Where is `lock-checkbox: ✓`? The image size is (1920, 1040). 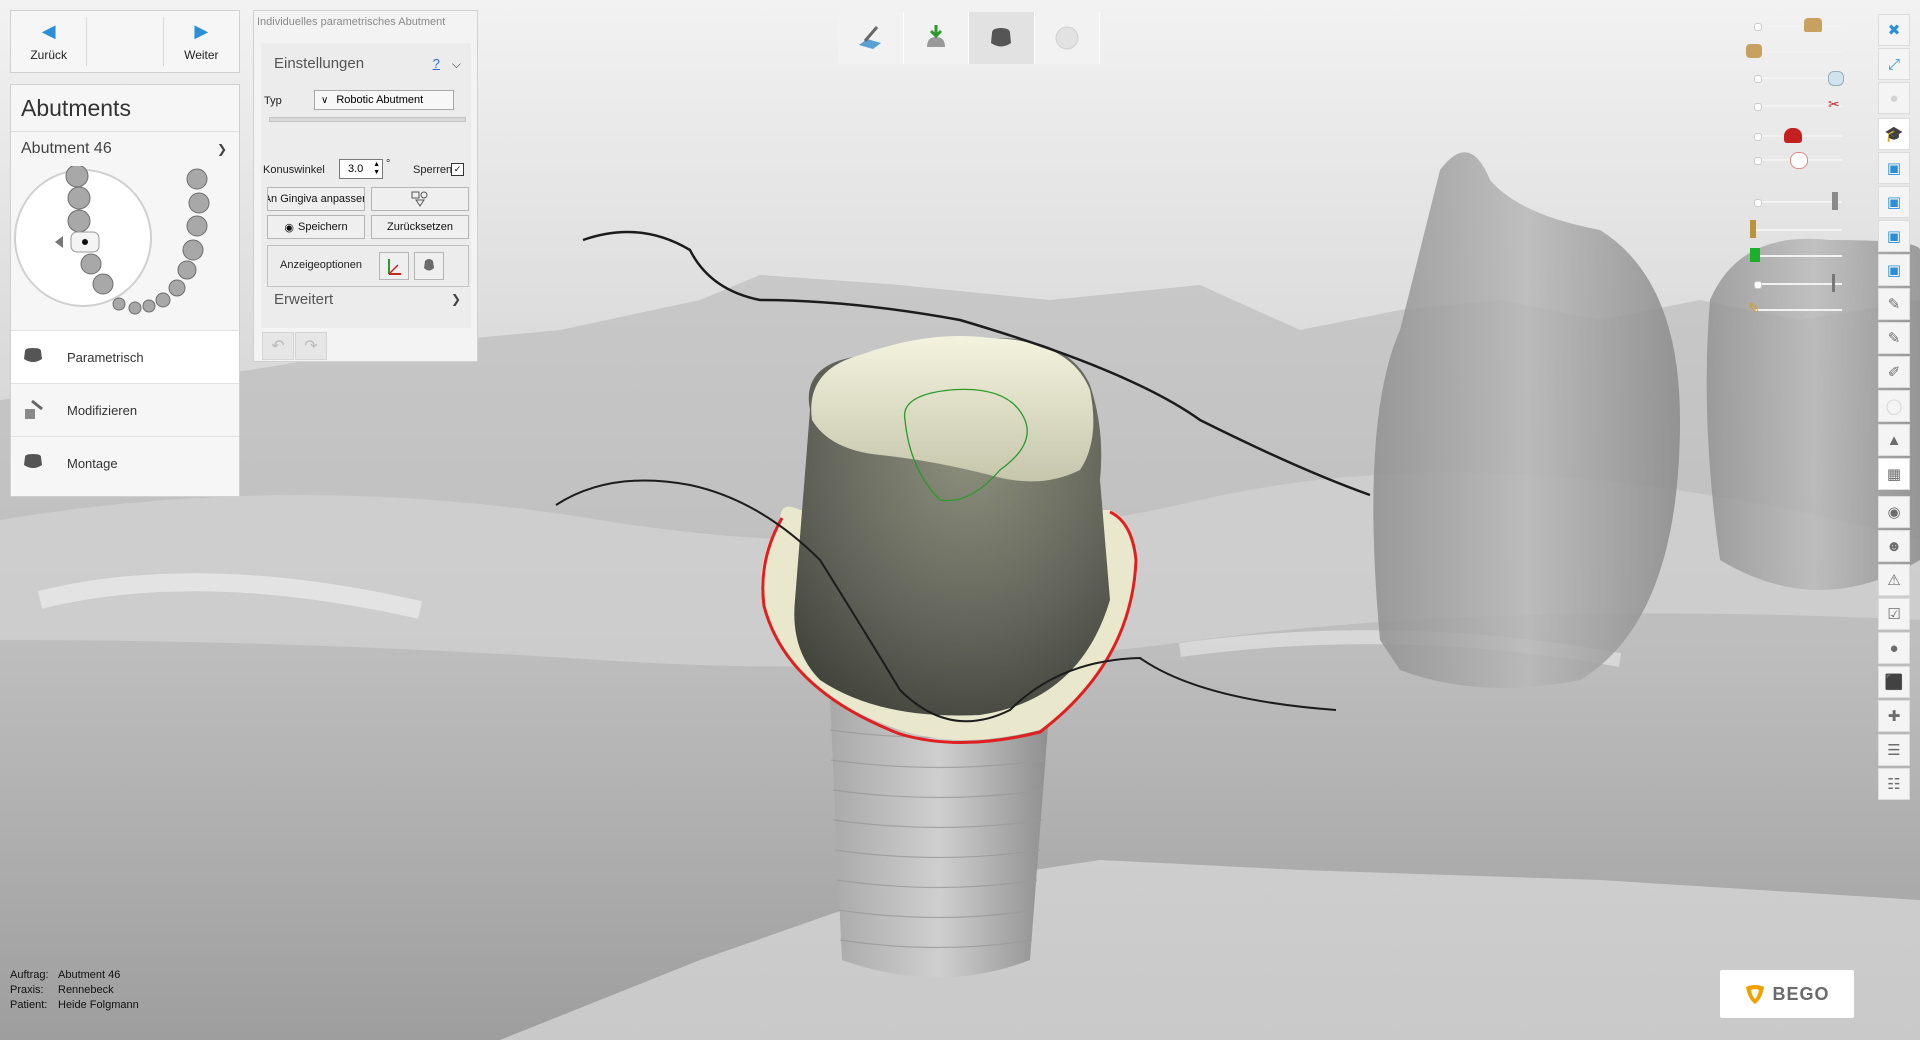
lock-checkbox: ✓ is located at coordinates (457, 169).